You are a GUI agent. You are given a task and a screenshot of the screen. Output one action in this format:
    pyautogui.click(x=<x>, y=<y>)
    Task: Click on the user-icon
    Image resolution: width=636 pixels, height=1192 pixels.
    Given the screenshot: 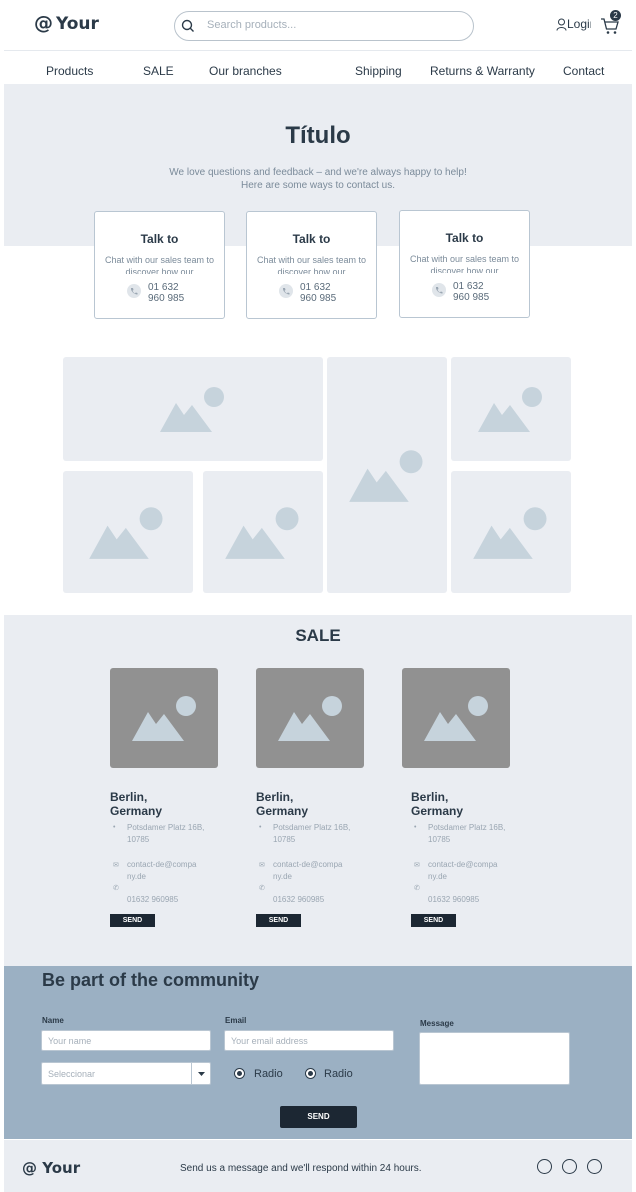 What is the action you would take?
    pyautogui.click(x=561, y=24)
    